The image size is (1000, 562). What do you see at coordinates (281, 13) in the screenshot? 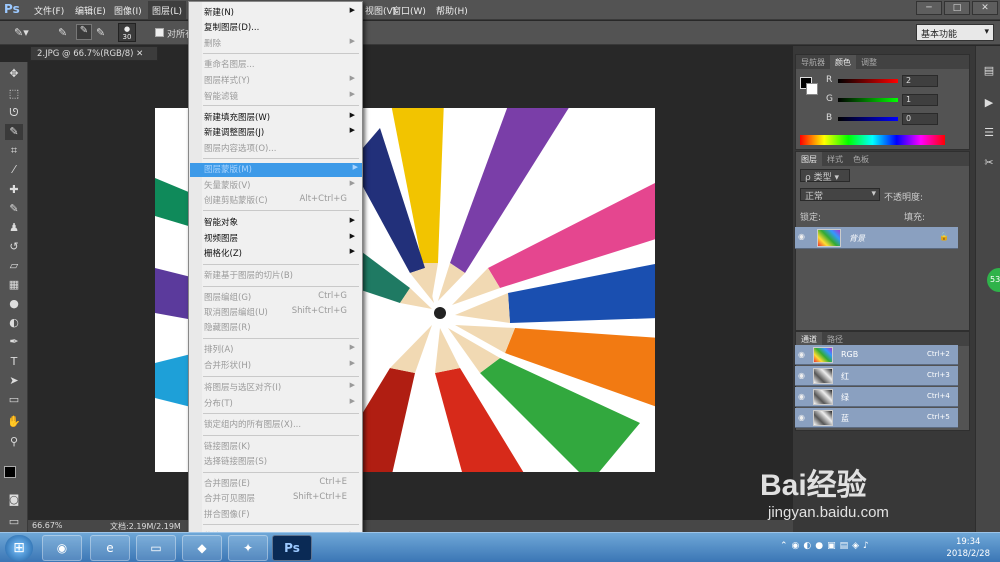
I see `menu-item: 新建(N) ▶` at bounding box center [281, 13].